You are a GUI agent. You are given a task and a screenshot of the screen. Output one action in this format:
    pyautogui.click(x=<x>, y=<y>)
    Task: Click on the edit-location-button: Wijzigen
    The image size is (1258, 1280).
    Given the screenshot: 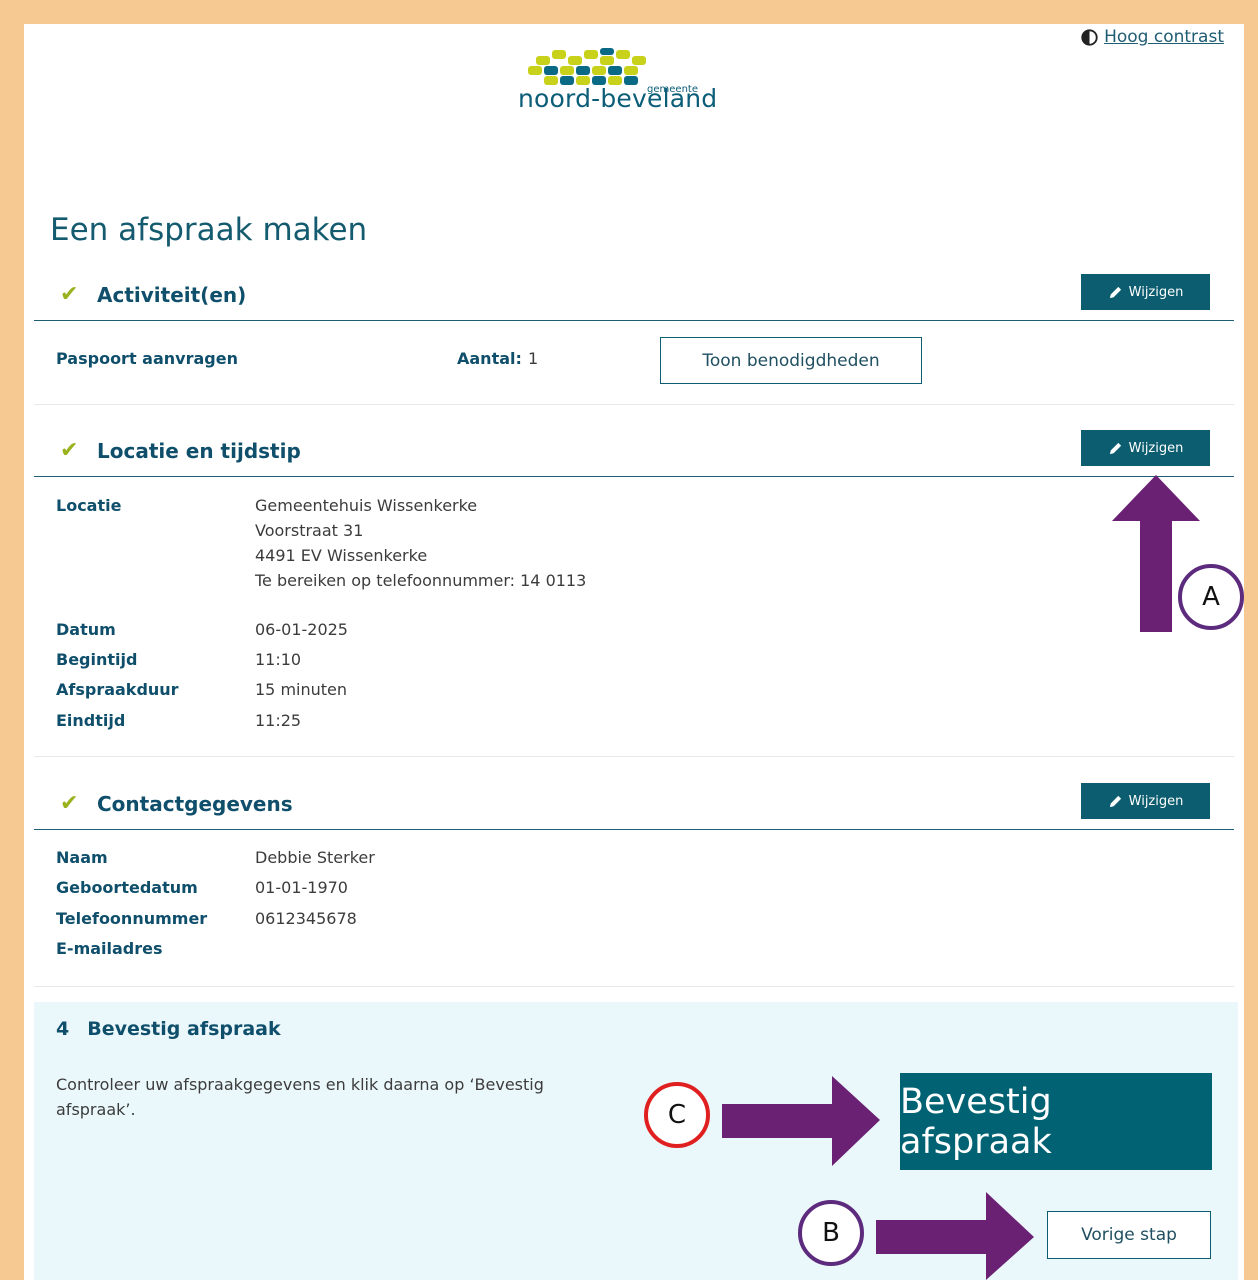 What is the action you would take?
    pyautogui.click(x=1145, y=448)
    